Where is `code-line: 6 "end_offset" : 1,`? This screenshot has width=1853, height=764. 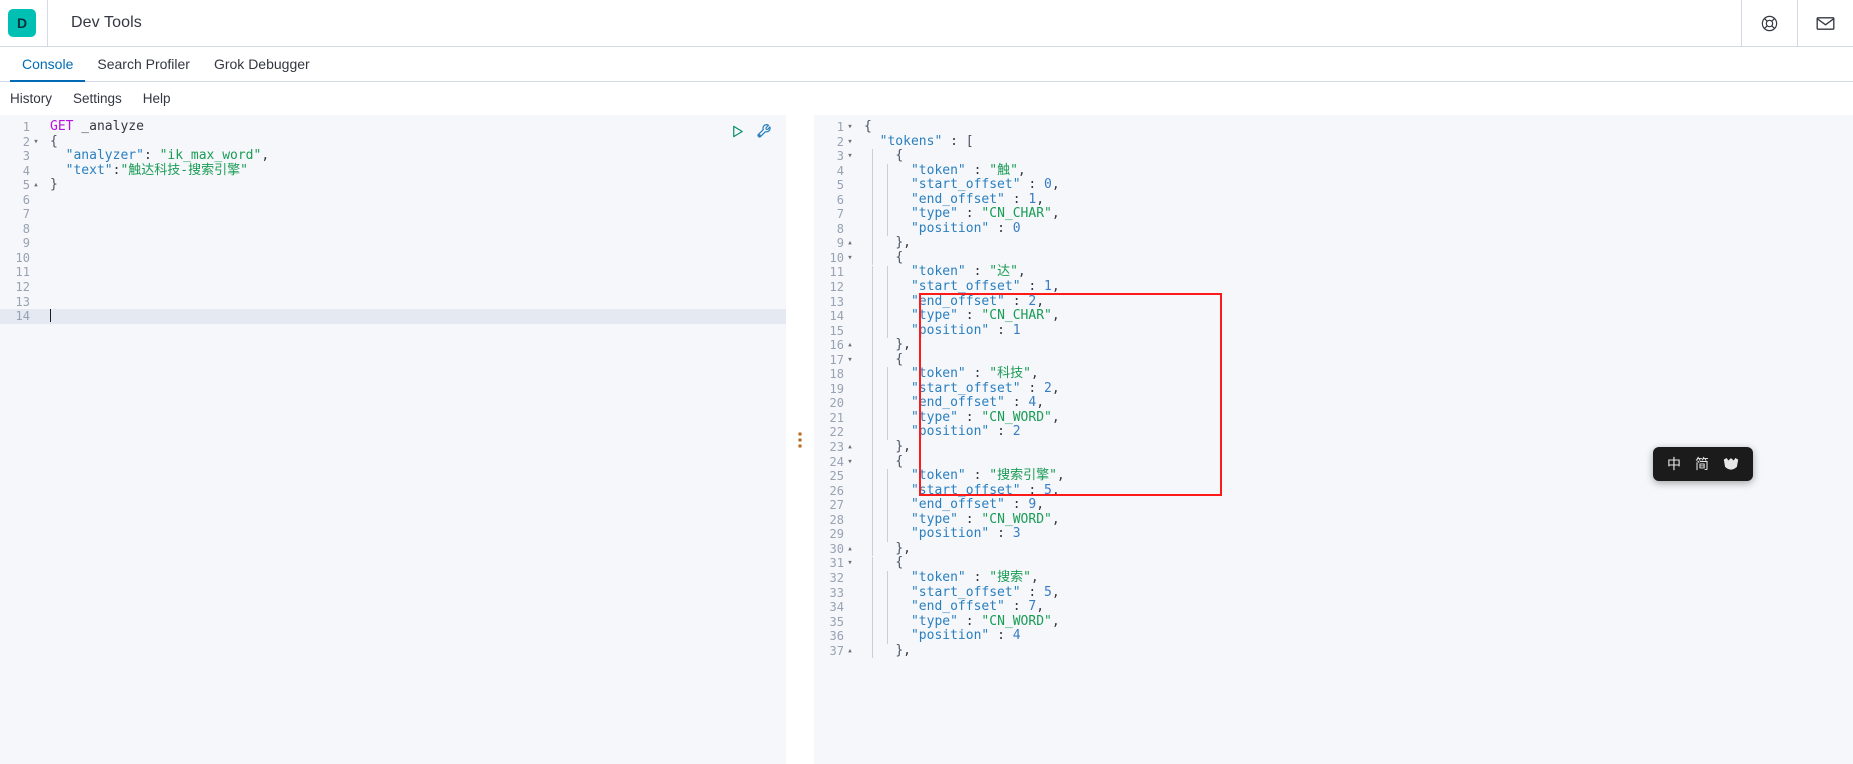
code-line: 6 "end_offset" : 1, is located at coordinates (1333, 200).